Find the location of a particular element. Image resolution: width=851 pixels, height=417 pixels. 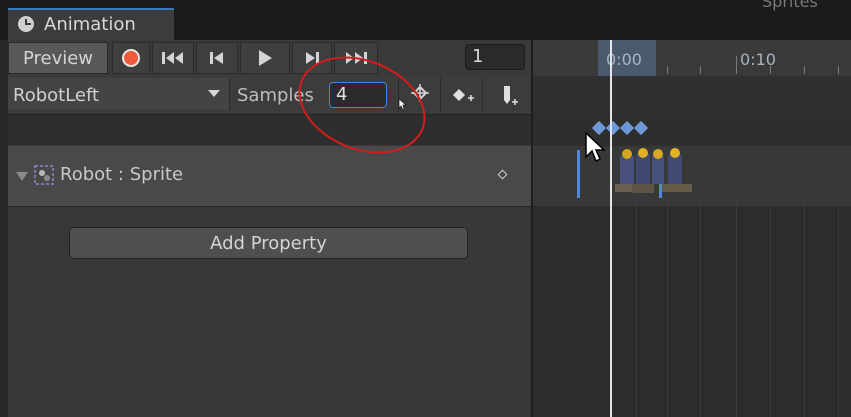

summary-keyframe-row is located at coordinates (692, 130).